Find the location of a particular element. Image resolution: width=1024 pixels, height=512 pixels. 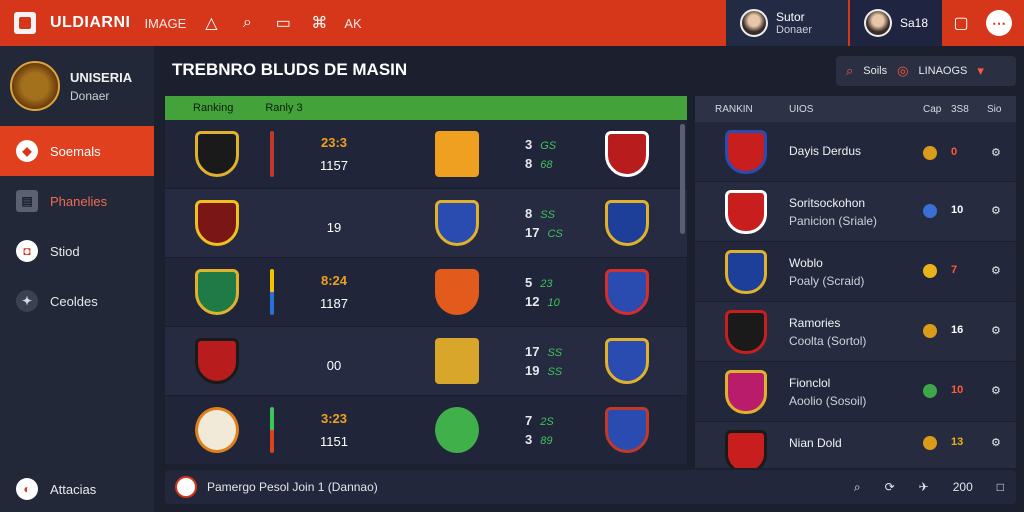

table-row: 19 8 SS 17 CS is located at coordinates (426, 223).